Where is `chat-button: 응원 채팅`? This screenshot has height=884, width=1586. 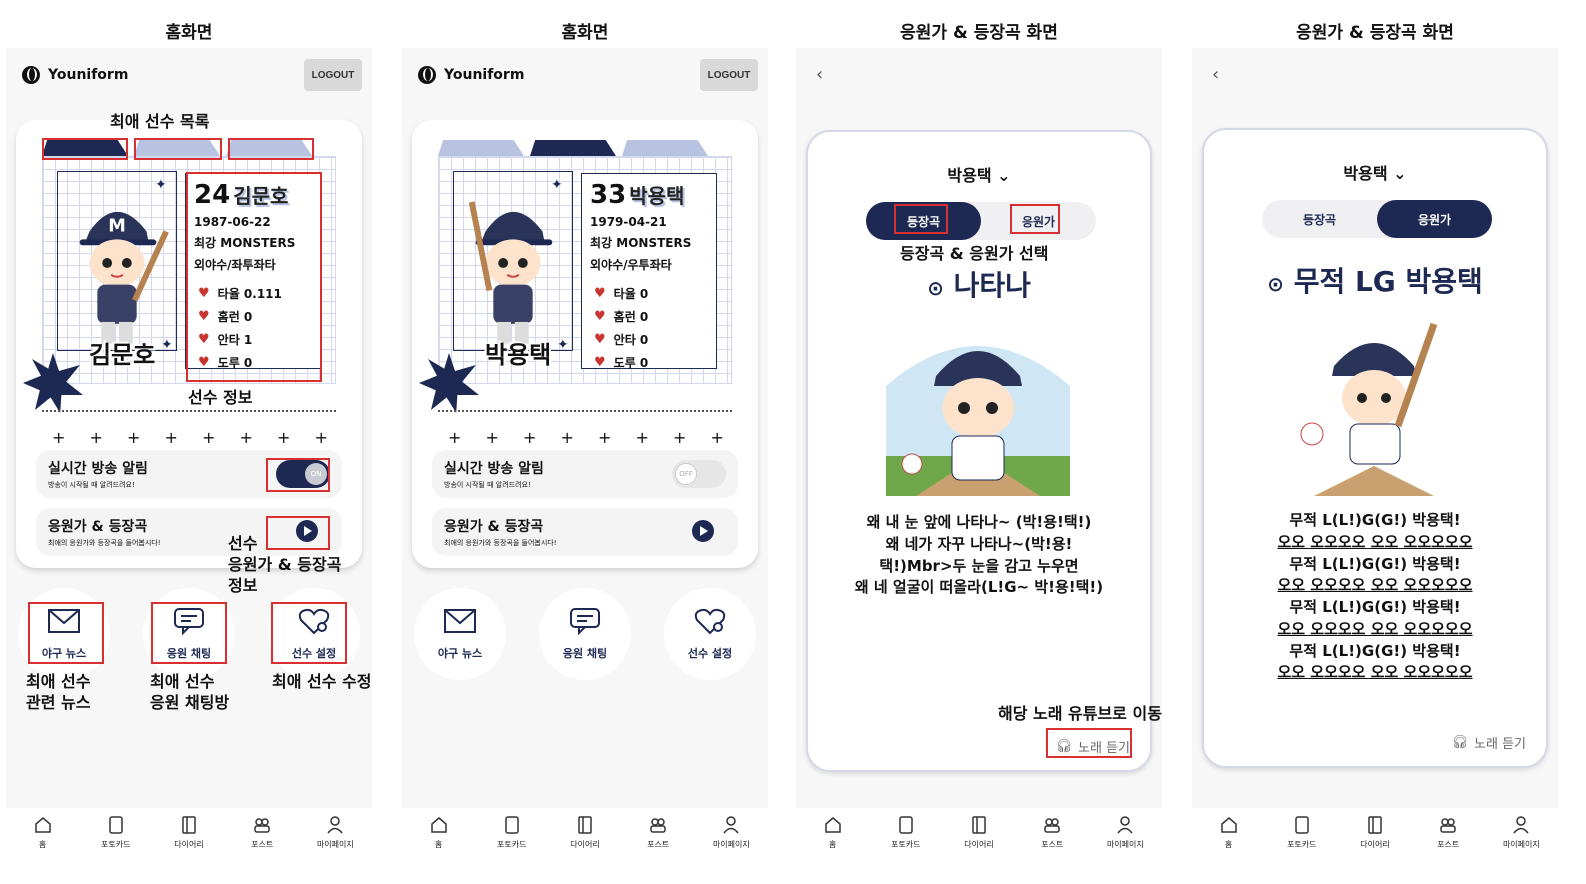 chat-button: 응원 채팅 is located at coordinates (585, 634).